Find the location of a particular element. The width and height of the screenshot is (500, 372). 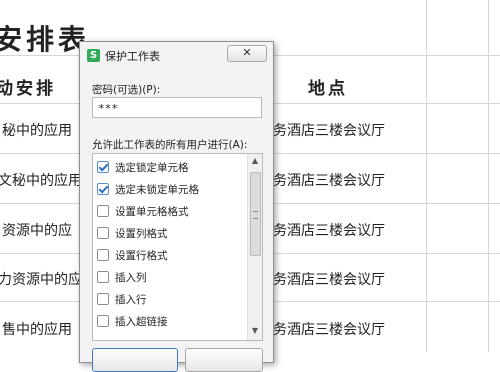

scroll-down-icon: ▼ is located at coordinates (255, 331).